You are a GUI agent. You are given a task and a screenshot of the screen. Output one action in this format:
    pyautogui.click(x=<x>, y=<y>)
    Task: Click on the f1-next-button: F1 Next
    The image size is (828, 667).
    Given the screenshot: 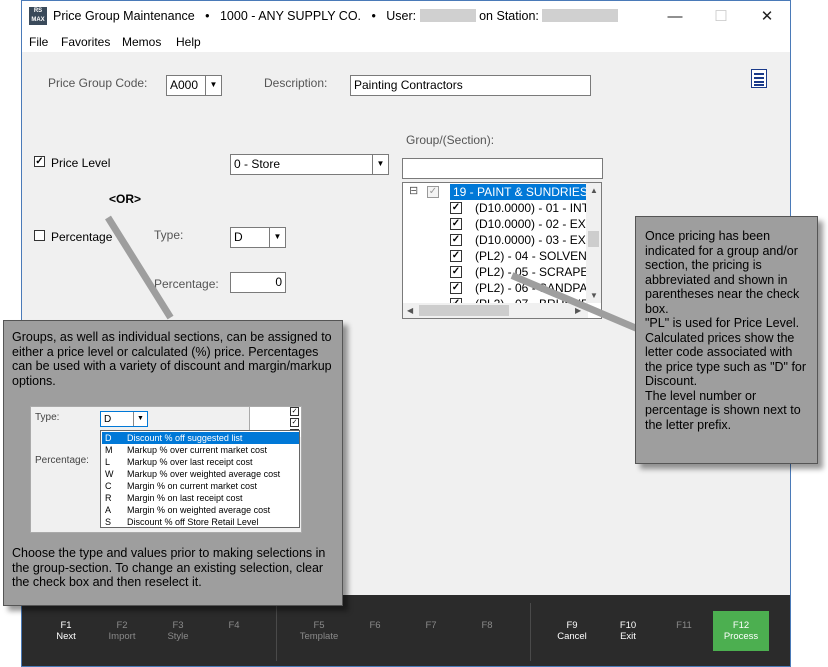 What is the action you would take?
    pyautogui.click(x=66, y=631)
    